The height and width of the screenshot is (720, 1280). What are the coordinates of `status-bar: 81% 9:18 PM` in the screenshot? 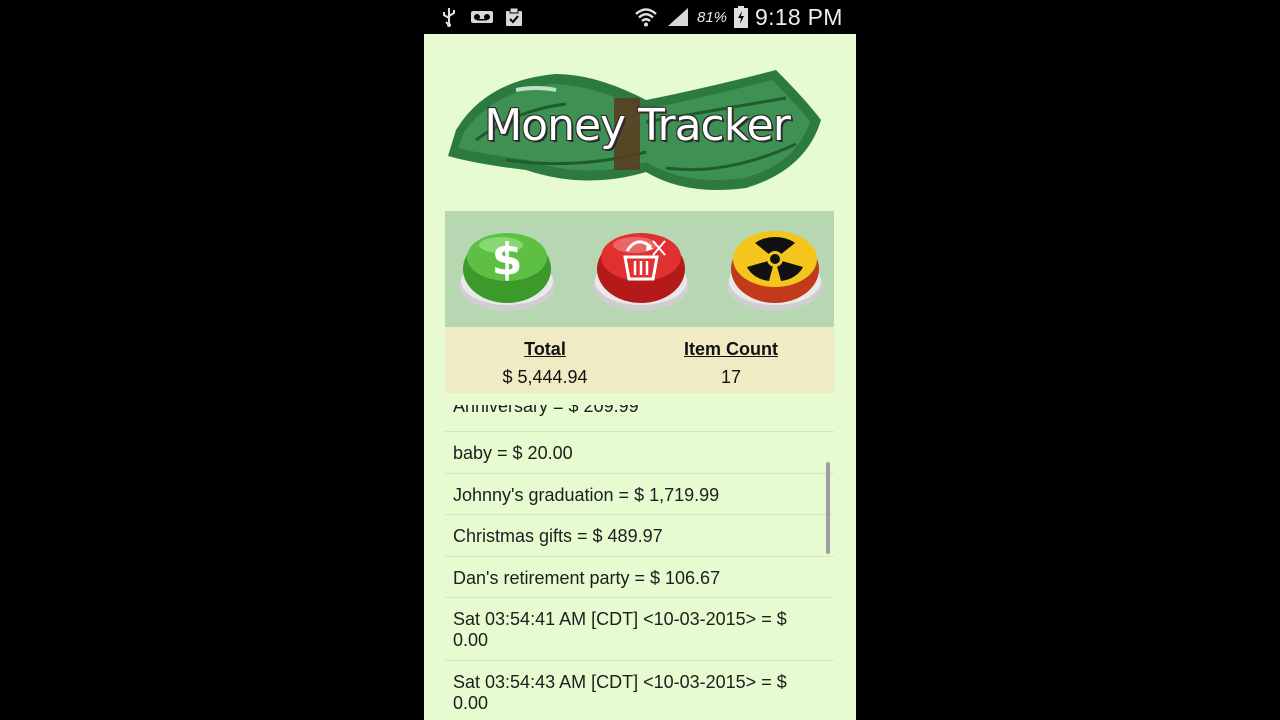 It's located at (640, 17).